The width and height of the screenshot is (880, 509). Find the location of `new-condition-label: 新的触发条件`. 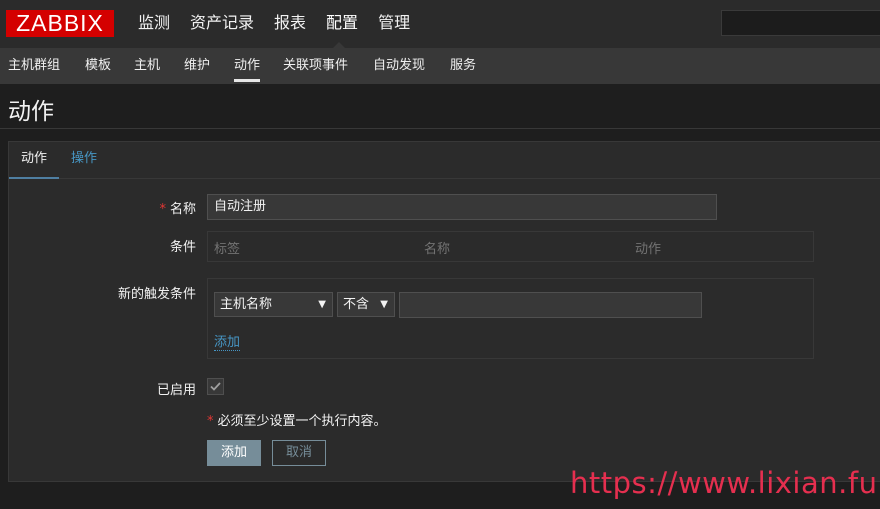

new-condition-label: 新的触发条件 is located at coordinates (156, 294).